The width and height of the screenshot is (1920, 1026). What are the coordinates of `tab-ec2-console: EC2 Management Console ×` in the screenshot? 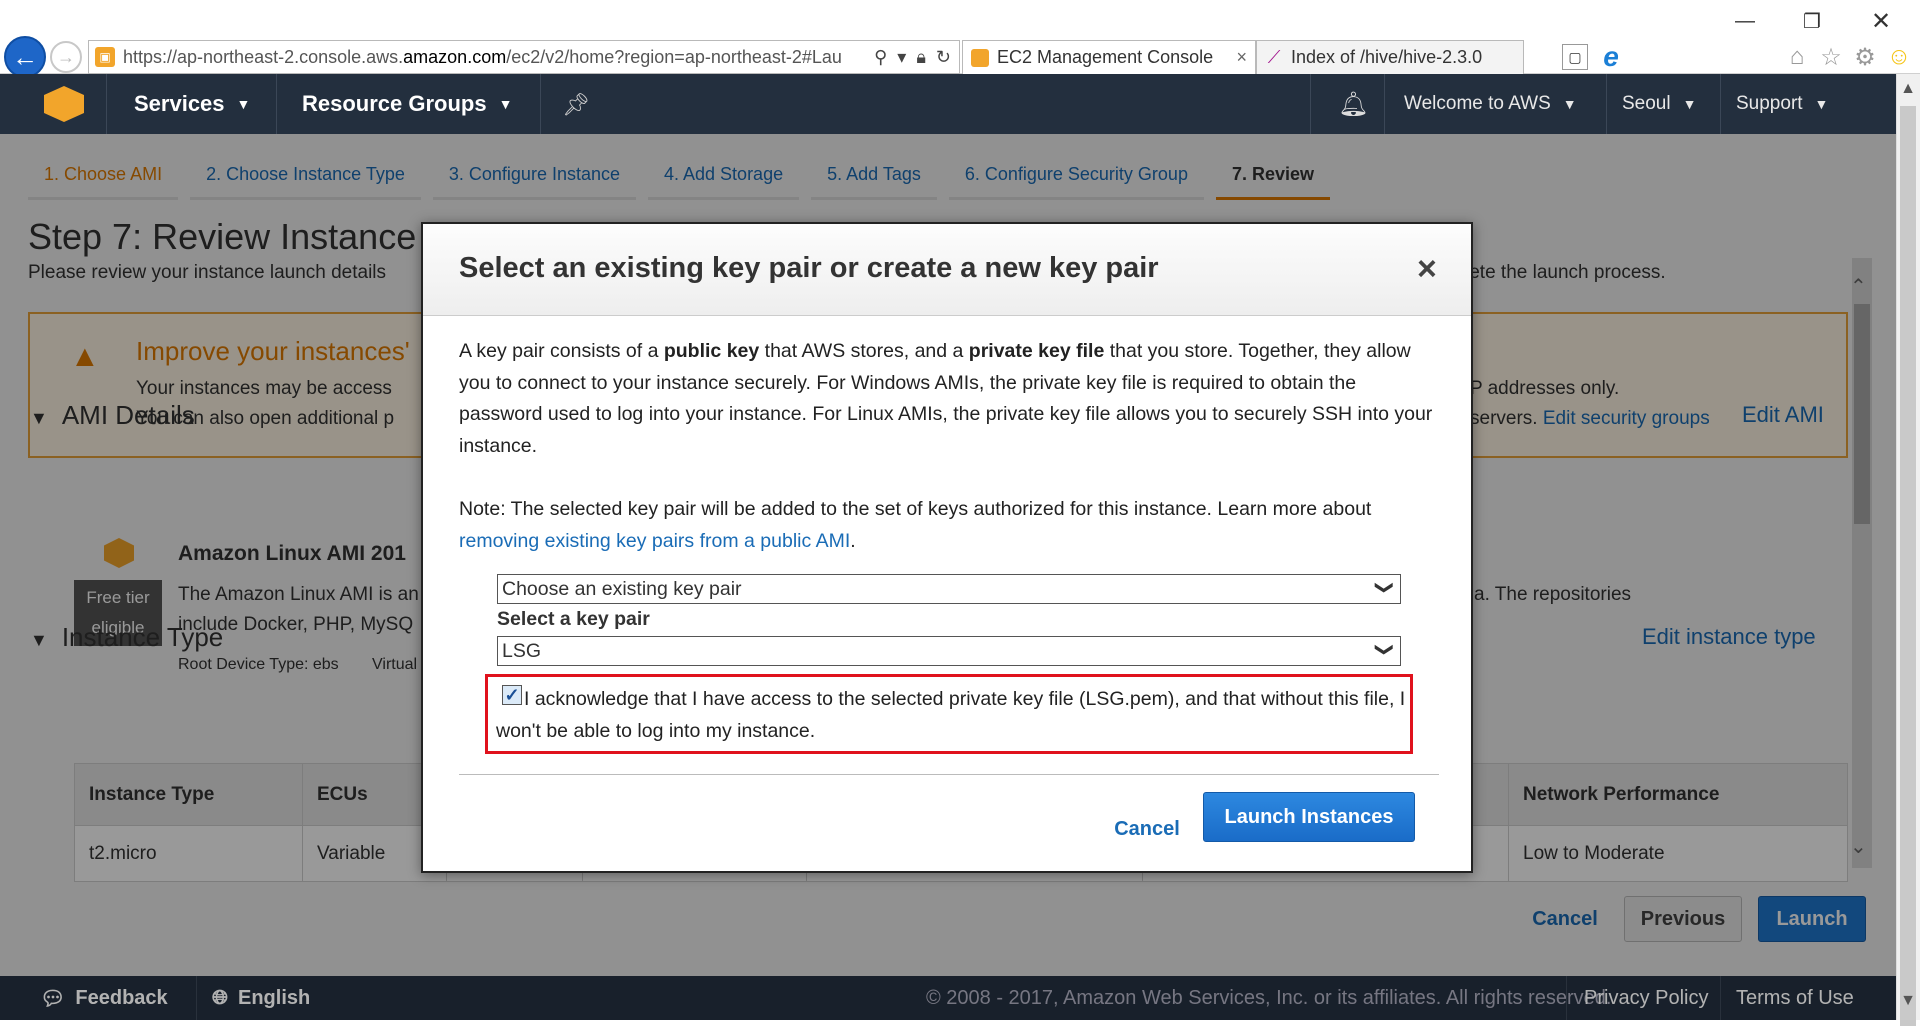 It's located at (1109, 57).